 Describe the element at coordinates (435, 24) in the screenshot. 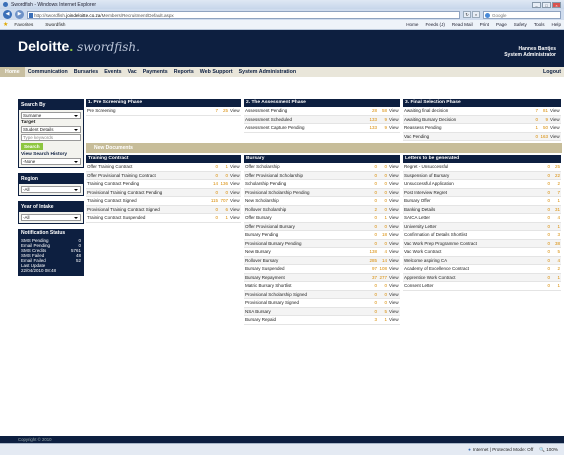

I see `tool-1: Feeds (J)` at that location.